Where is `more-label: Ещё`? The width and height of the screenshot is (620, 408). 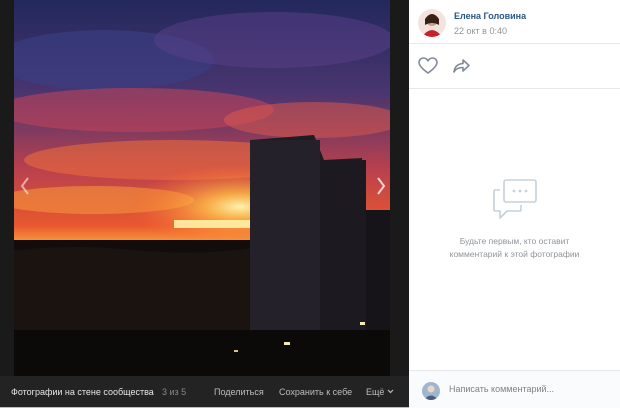
more-label: Ещё is located at coordinates (375, 391).